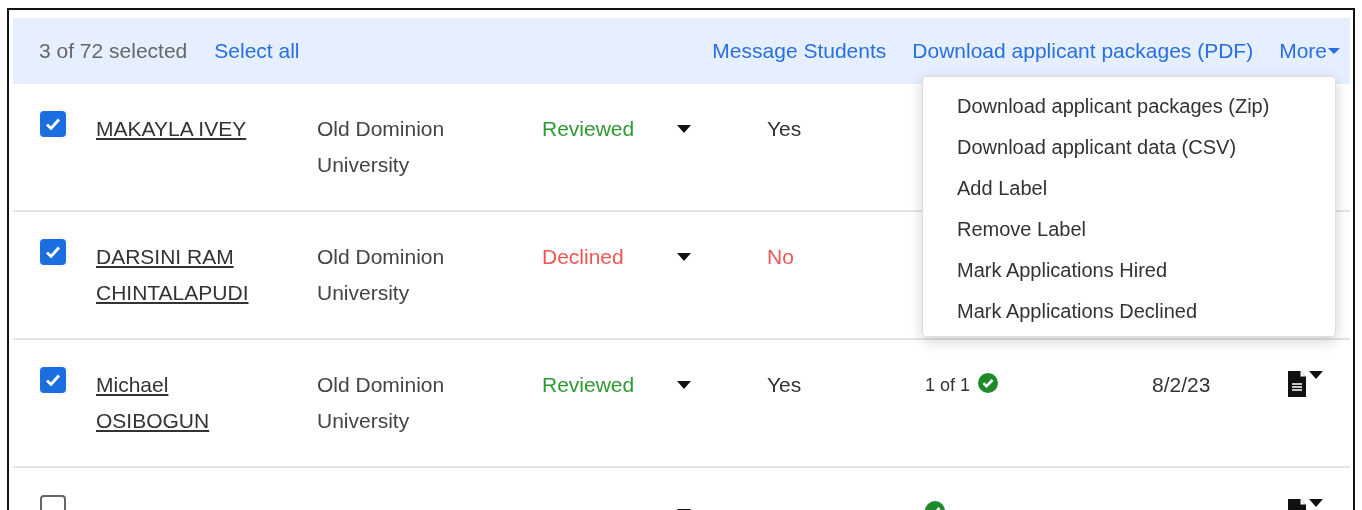 The height and width of the screenshot is (510, 1362). What do you see at coordinates (188, 129) in the screenshot?
I see `applicant-name-link: MAKAYLA IVEY` at bounding box center [188, 129].